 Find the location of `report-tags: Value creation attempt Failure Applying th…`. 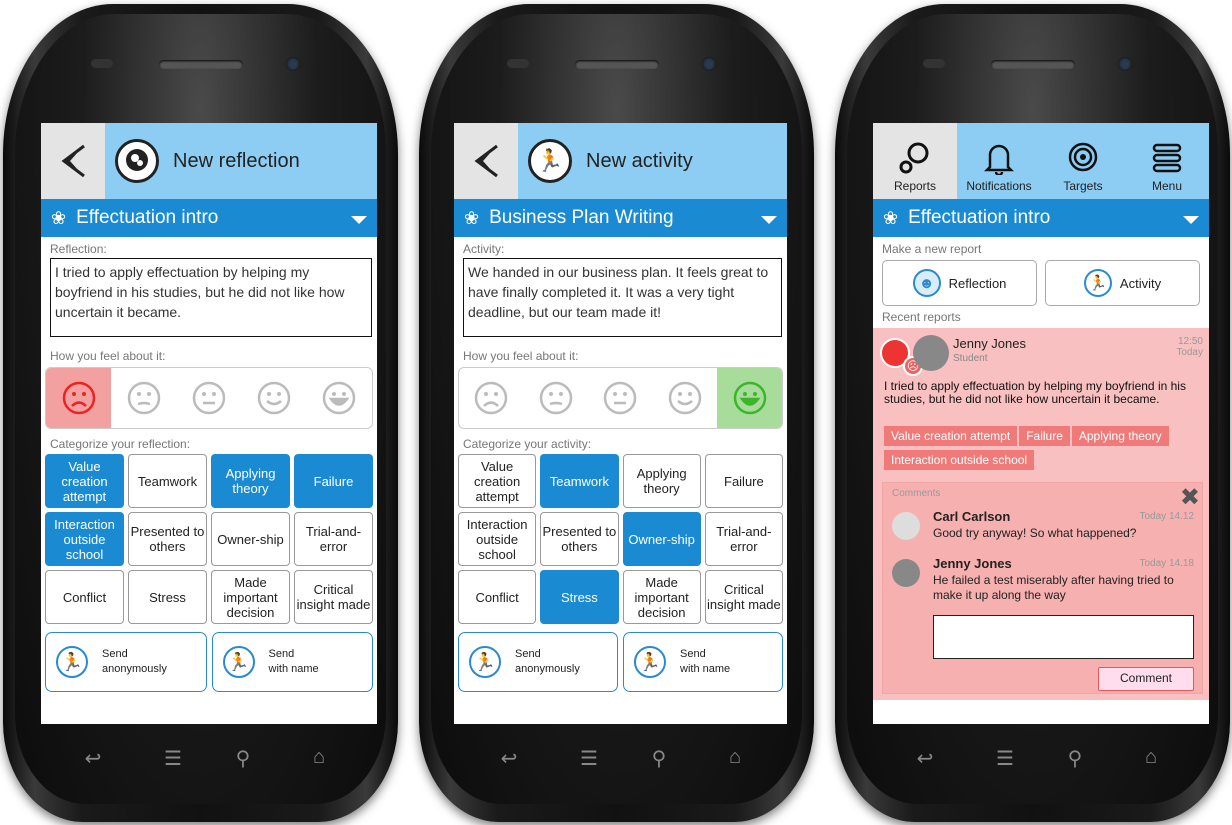

report-tags: Value creation attempt Failure Applying th… is located at coordinates (1044, 448).